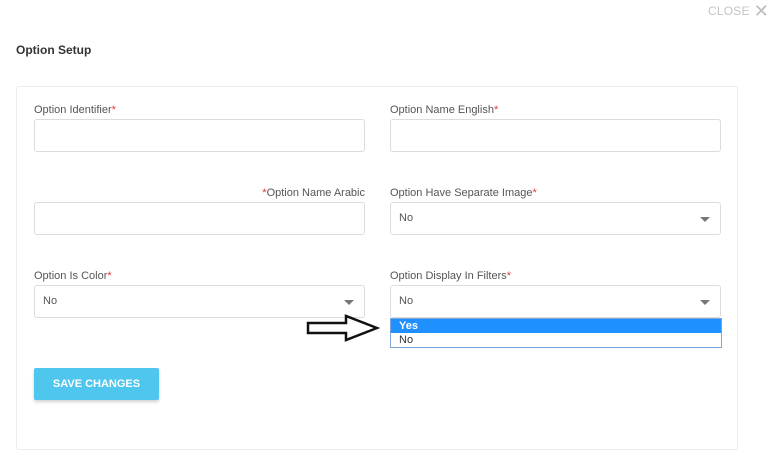  What do you see at coordinates (444, 110) in the screenshot?
I see `option-name-english-label: Option Name English*` at bounding box center [444, 110].